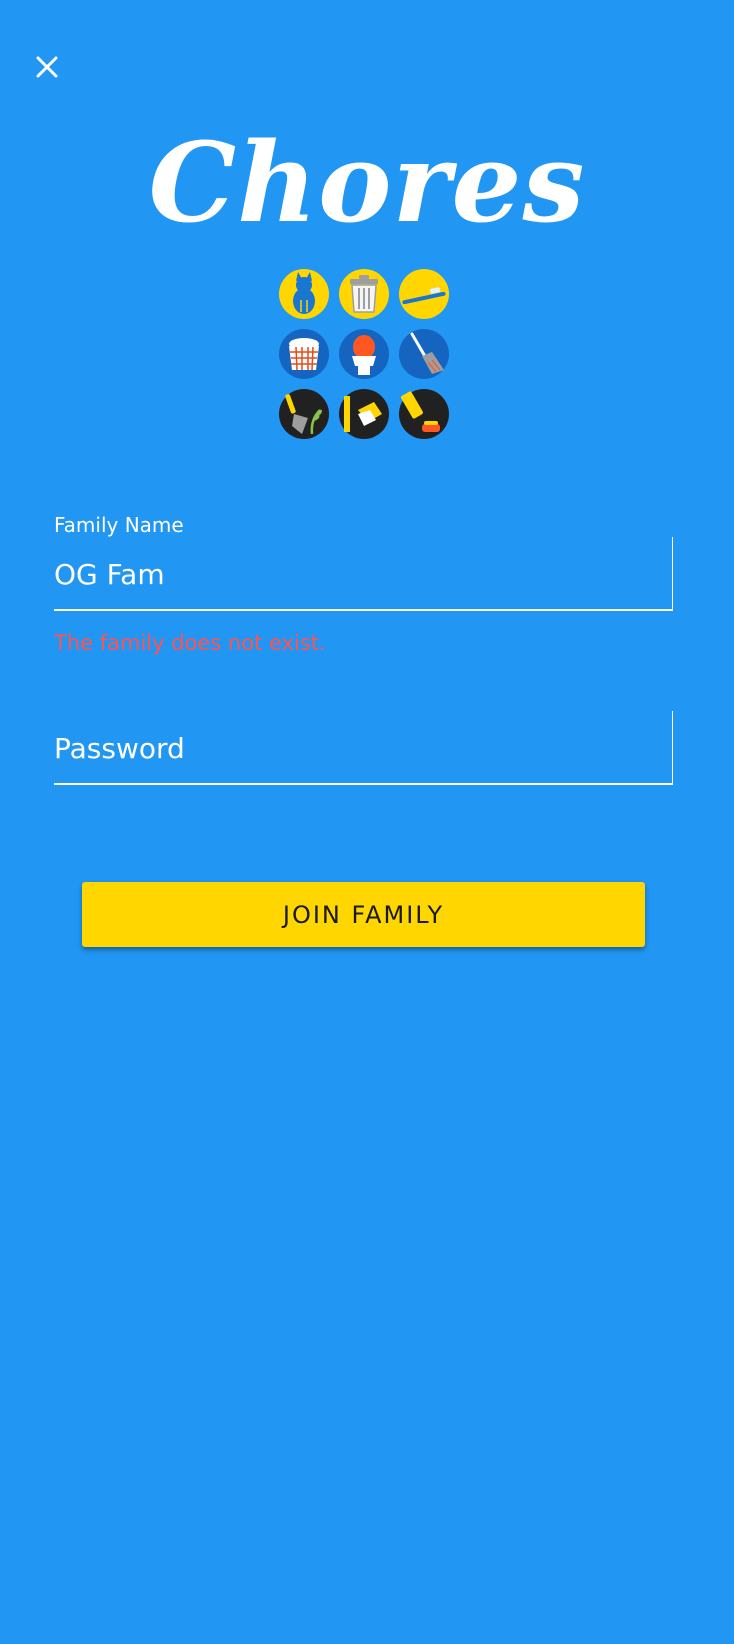 This screenshot has height=1644, width=734. I want to click on join-family-button: JOIN FAMILY, so click(363, 914).